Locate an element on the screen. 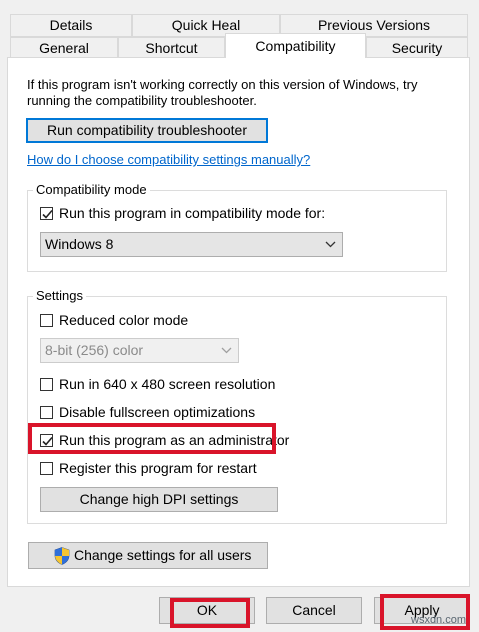 The image size is (479, 632). change-all-users-label: Change settings for all users is located at coordinates (163, 555).